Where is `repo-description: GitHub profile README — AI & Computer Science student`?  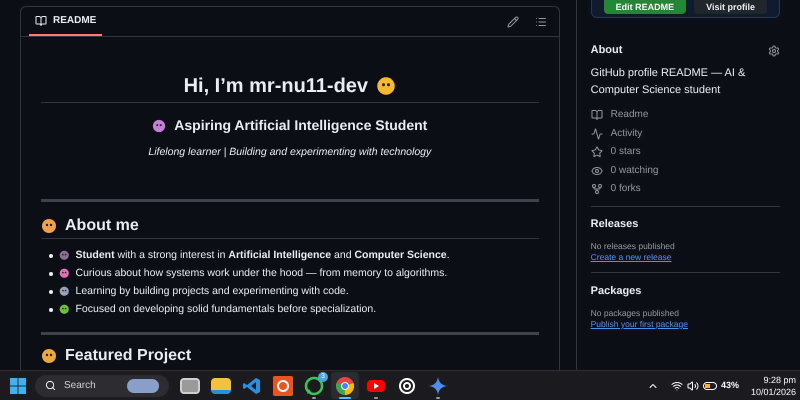
repo-description: GitHub profile README — AI & Computer Science student is located at coordinates (668, 82).